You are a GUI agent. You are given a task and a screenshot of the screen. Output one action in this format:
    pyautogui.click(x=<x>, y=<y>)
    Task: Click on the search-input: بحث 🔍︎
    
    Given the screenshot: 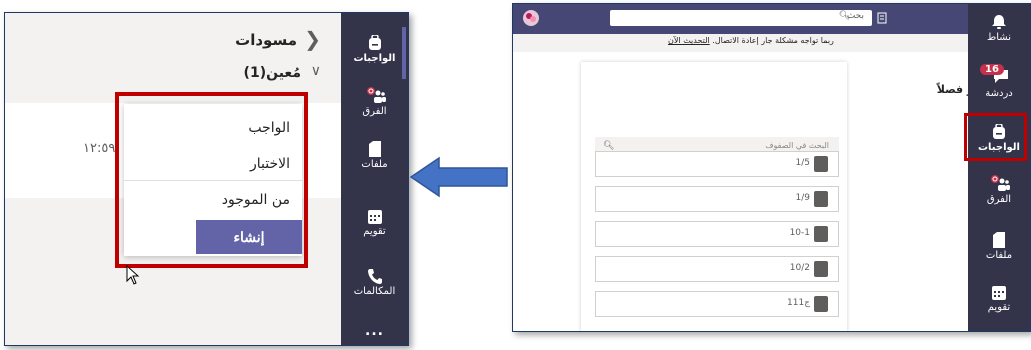 What is the action you would take?
    pyautogui.click(x=741, y=18)
    